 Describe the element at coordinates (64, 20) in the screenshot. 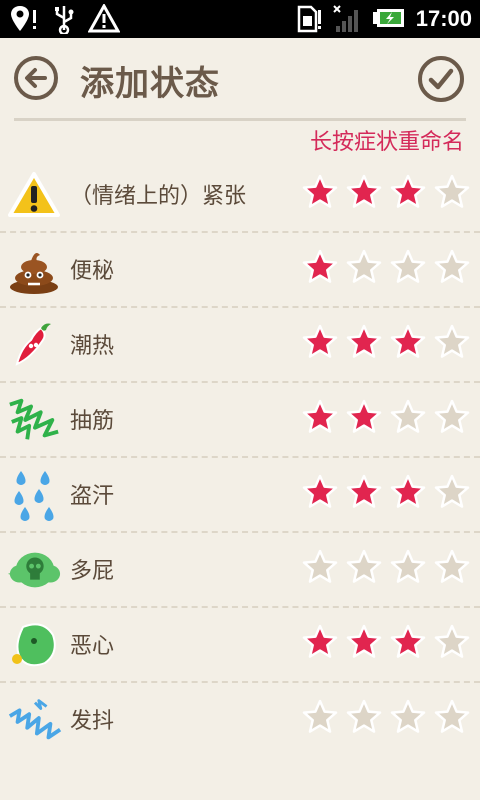

I see `usb-icon` at that location.